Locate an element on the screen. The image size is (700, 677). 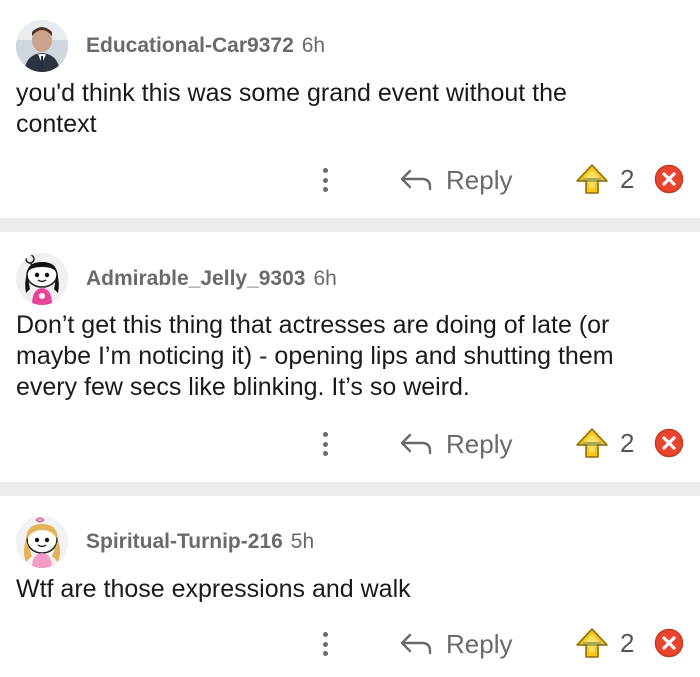
comment-header: Spiritual-Turnip-216 5h is located at coordinates (157, 542).